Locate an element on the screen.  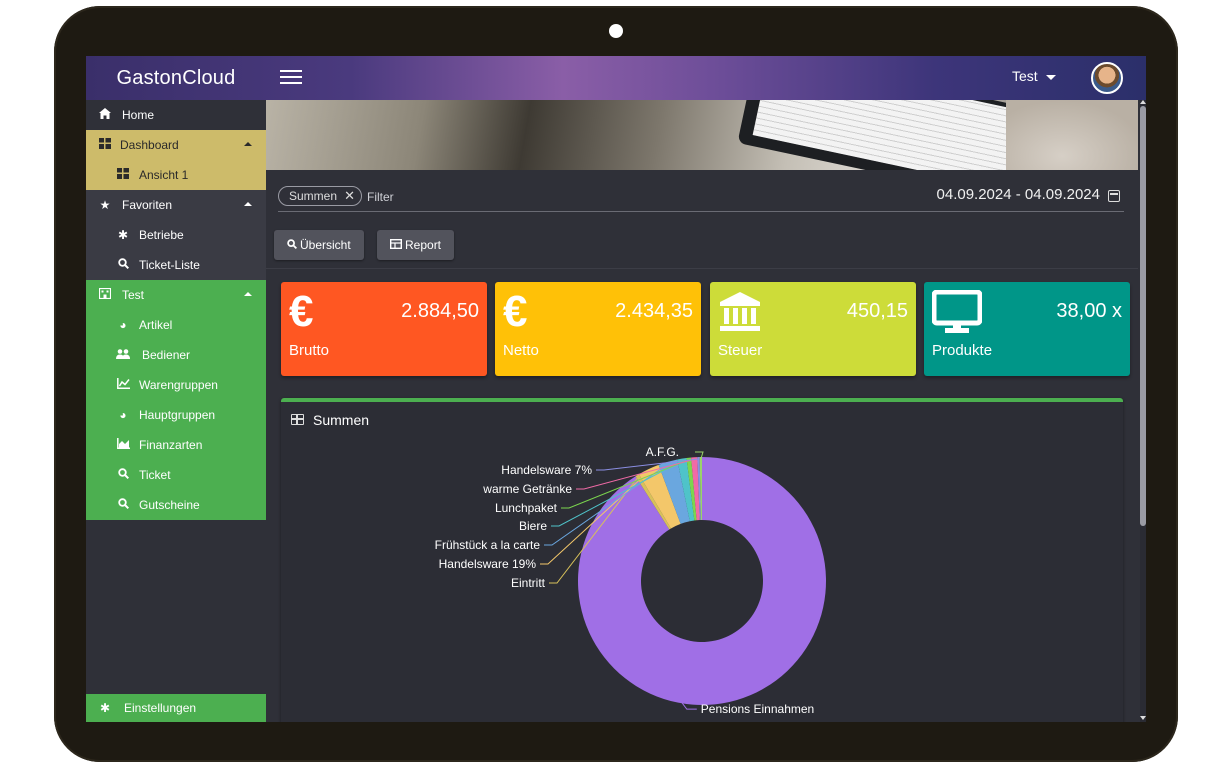
sidebar-item-label: Home is located at coordinates (138, 115).